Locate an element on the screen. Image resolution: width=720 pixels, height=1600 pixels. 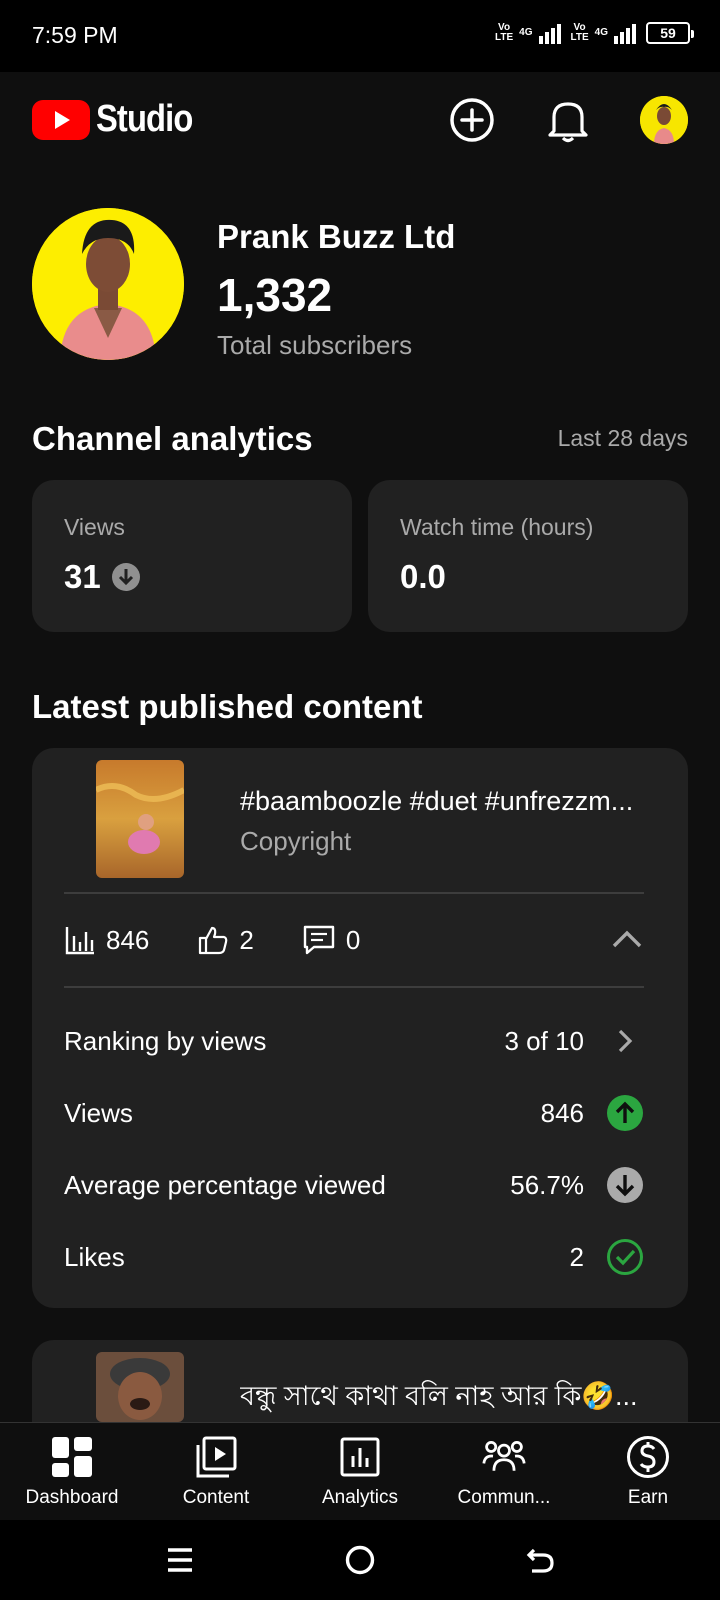
metric-value: 0.0 is located at coordinates (423, 577).